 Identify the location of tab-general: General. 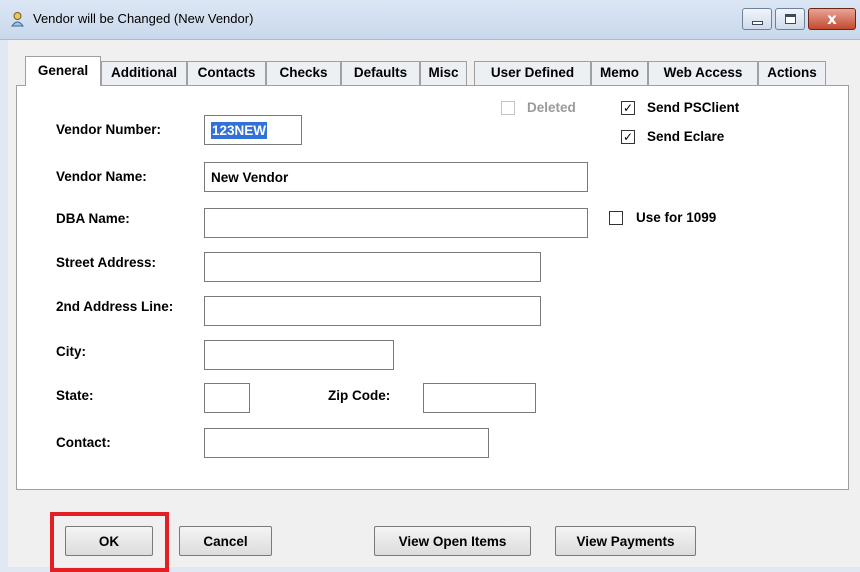
(63, 71).